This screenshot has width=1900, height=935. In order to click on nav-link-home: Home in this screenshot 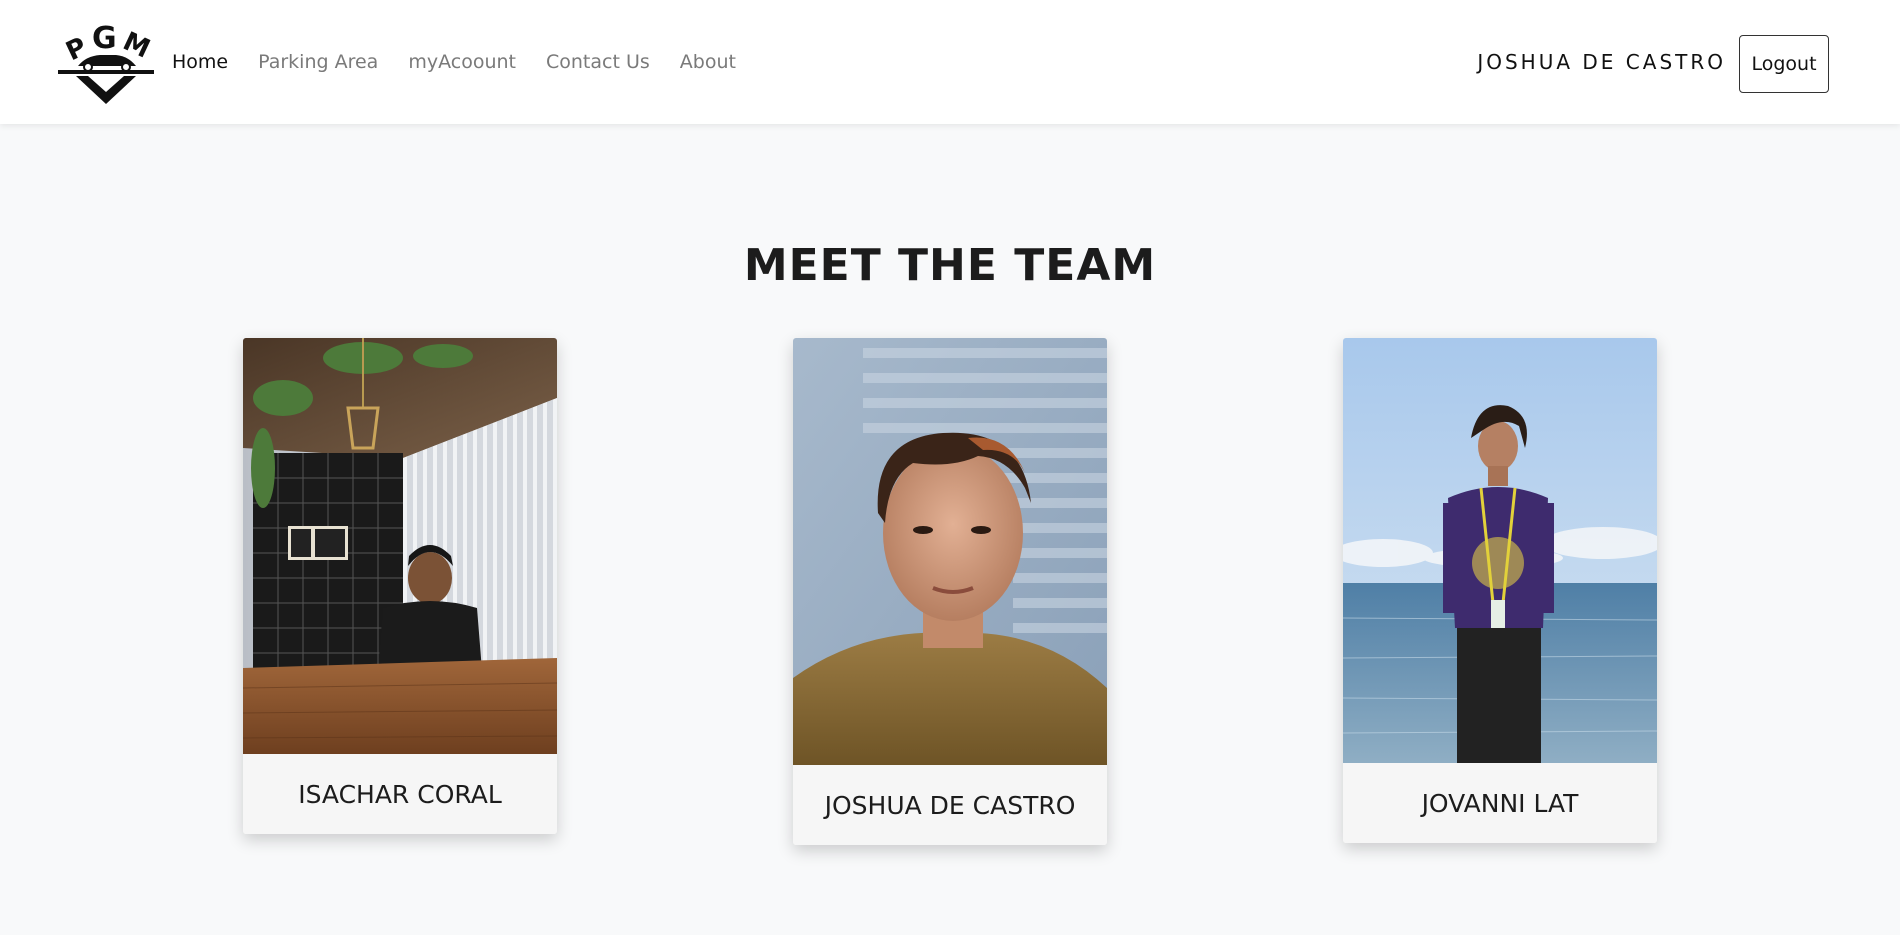, I will do `click(207, 62)`.